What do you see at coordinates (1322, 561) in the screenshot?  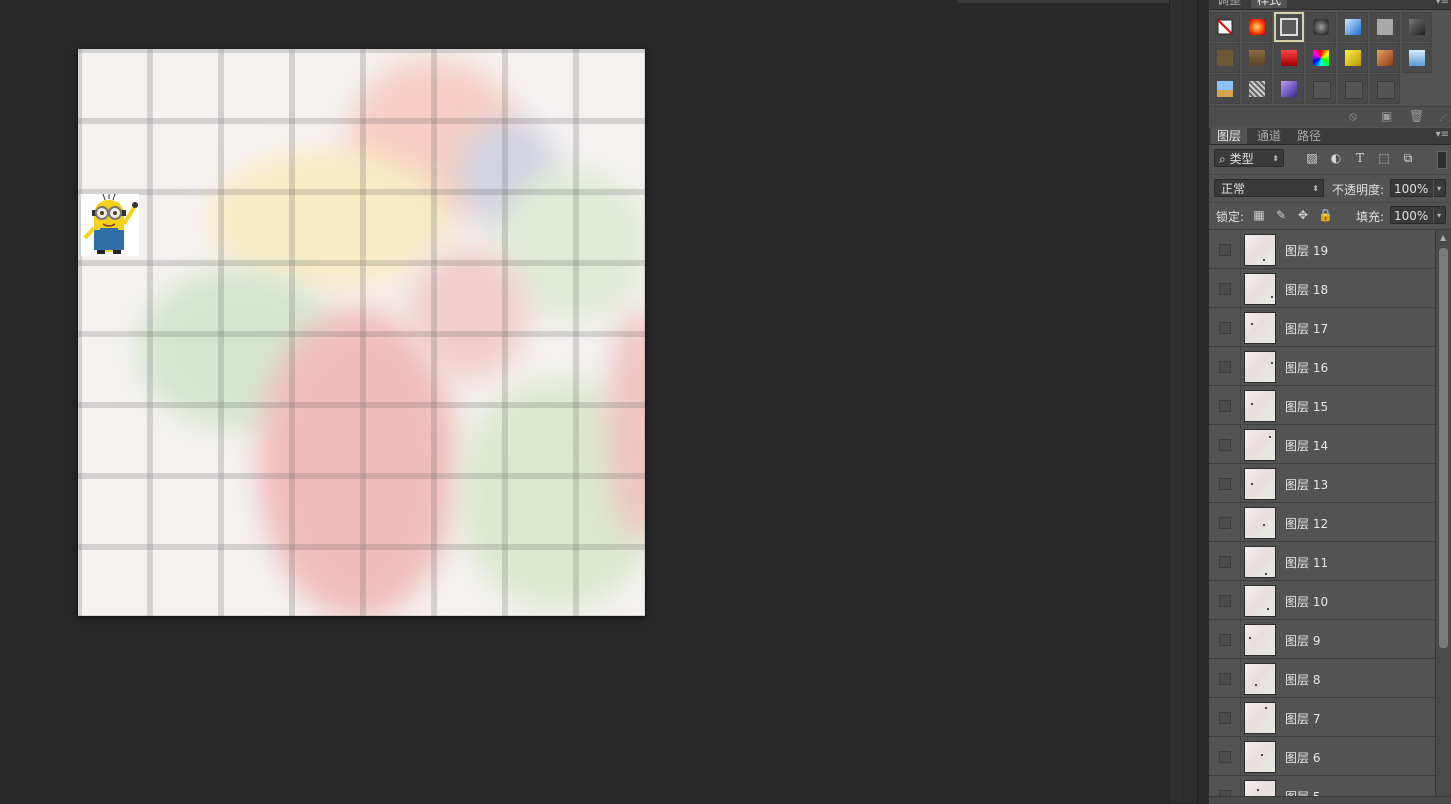 I see `layer-row: 图层 11` at bounding box center [1322, 561].